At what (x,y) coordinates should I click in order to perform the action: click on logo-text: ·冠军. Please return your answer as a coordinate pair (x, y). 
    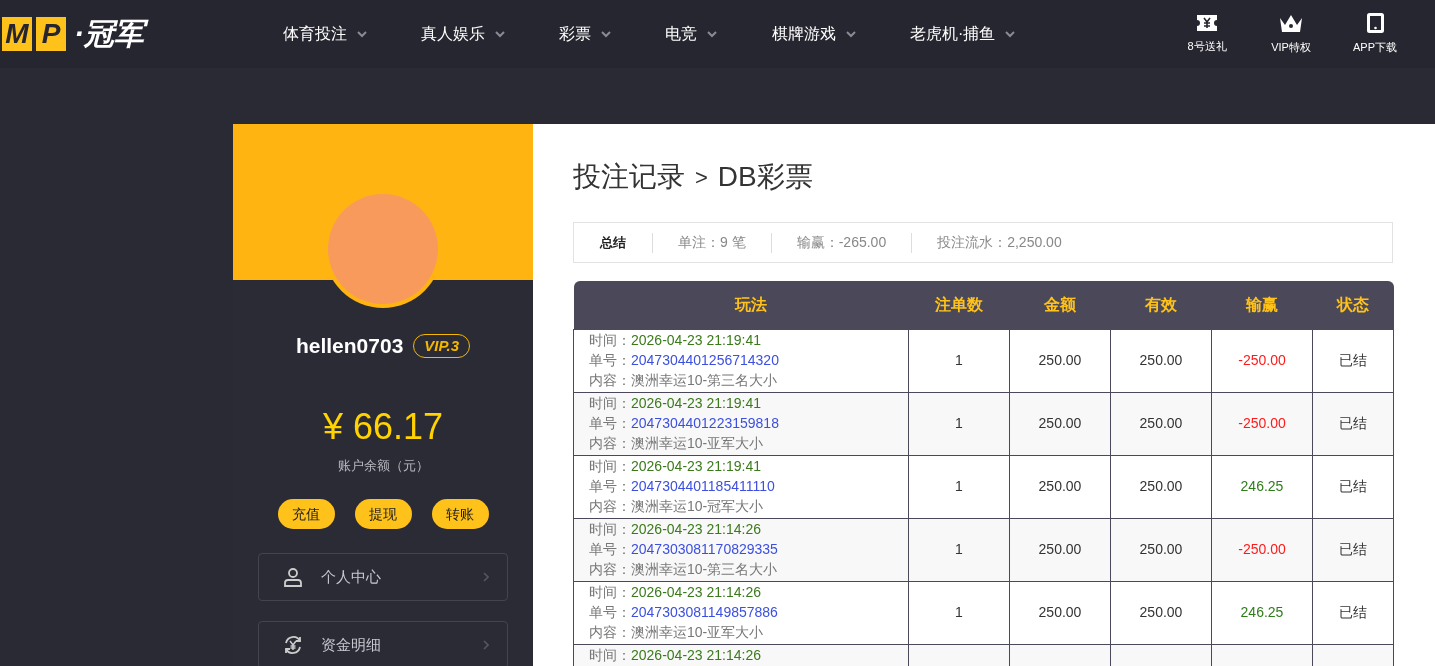
    Looking at the image, I should click on (113, 34).